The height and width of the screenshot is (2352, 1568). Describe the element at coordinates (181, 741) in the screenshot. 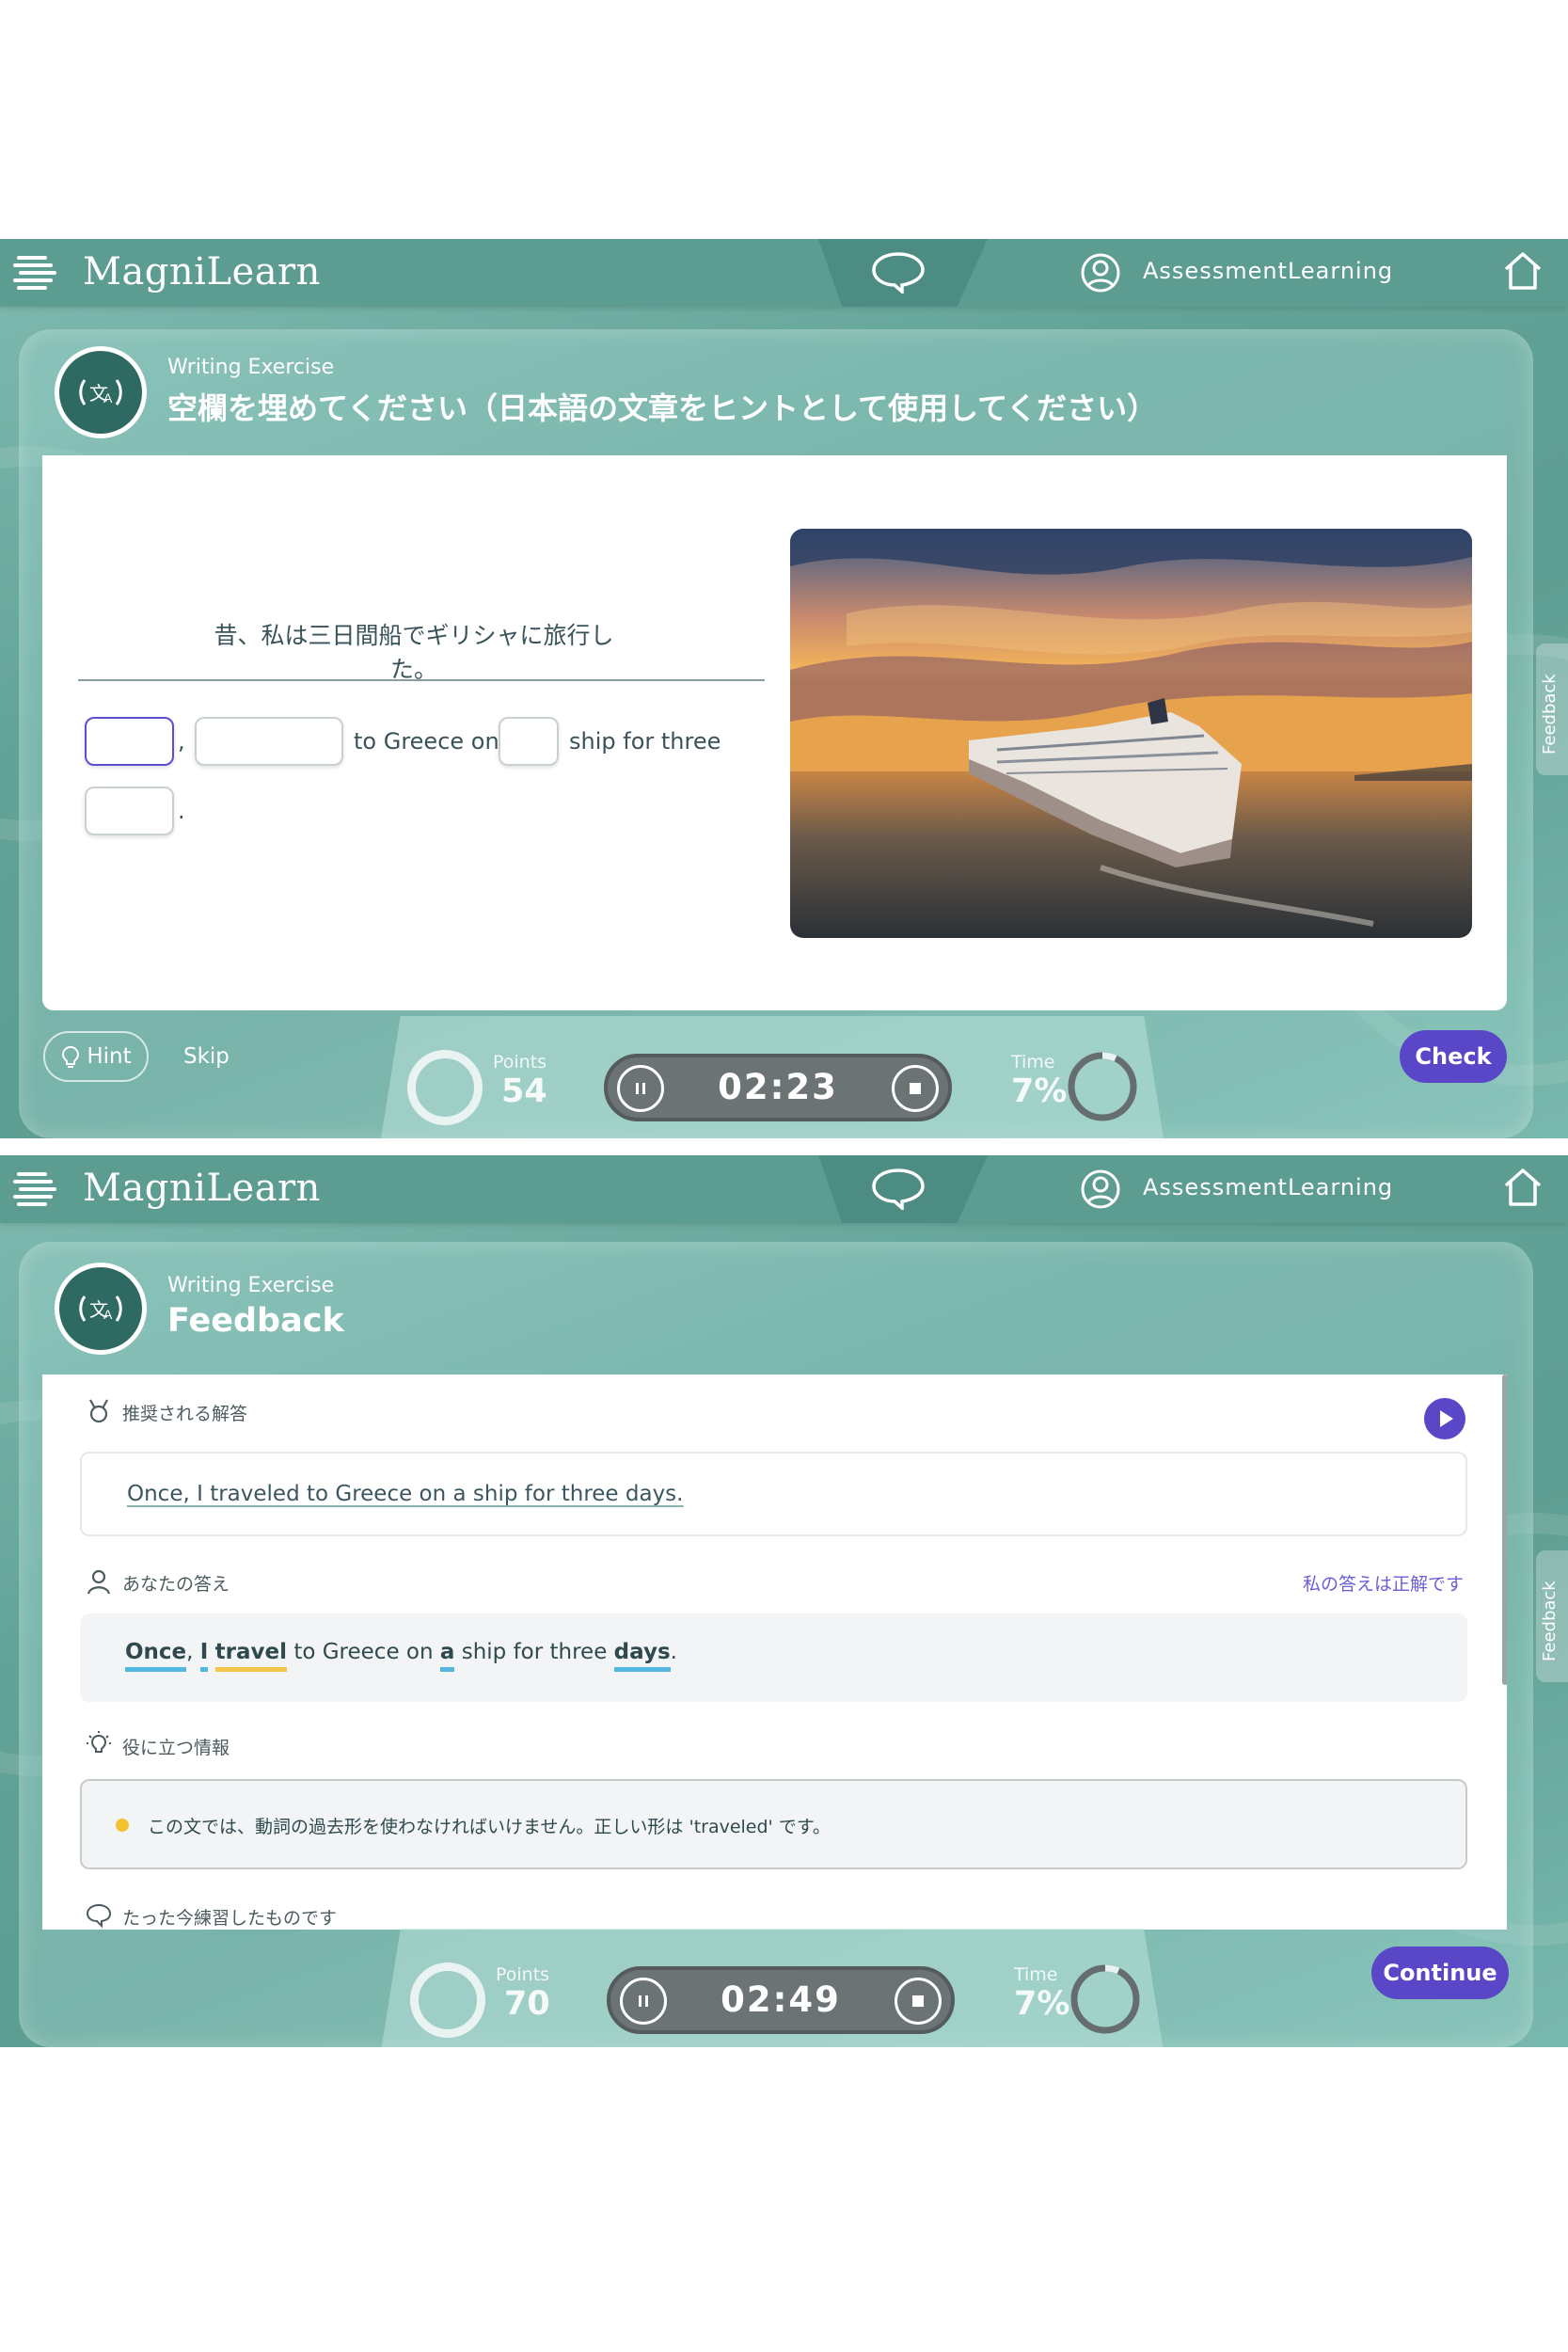

I see `sentence-comma: ,` at that location.